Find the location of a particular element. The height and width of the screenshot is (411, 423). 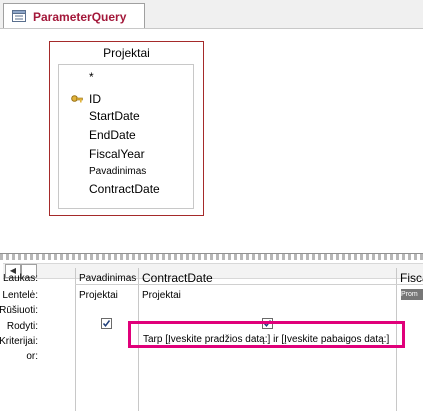

row-label-show: Rodyti: is located at coordinates (22, 326).